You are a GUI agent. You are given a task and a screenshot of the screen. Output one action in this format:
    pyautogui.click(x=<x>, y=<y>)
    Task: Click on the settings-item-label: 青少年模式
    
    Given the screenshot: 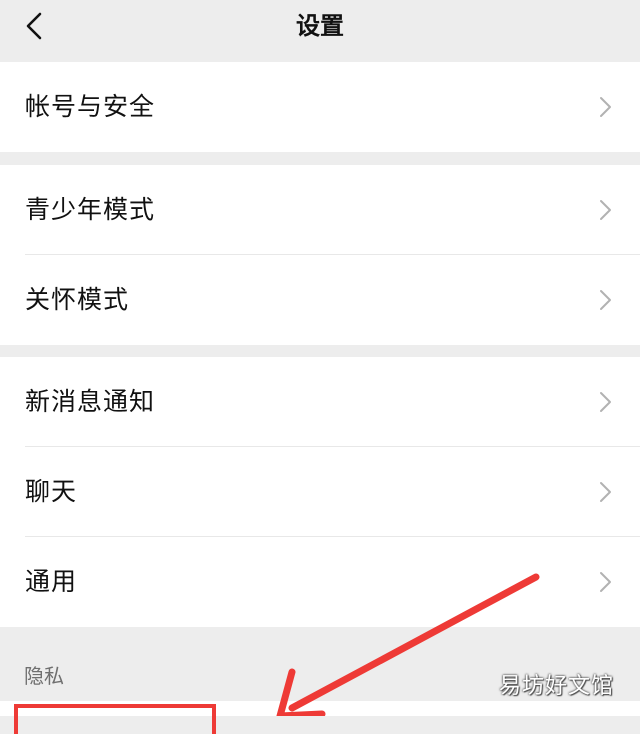 What is the action you would take?
    pyautogui.click(x=90, y=209)
    